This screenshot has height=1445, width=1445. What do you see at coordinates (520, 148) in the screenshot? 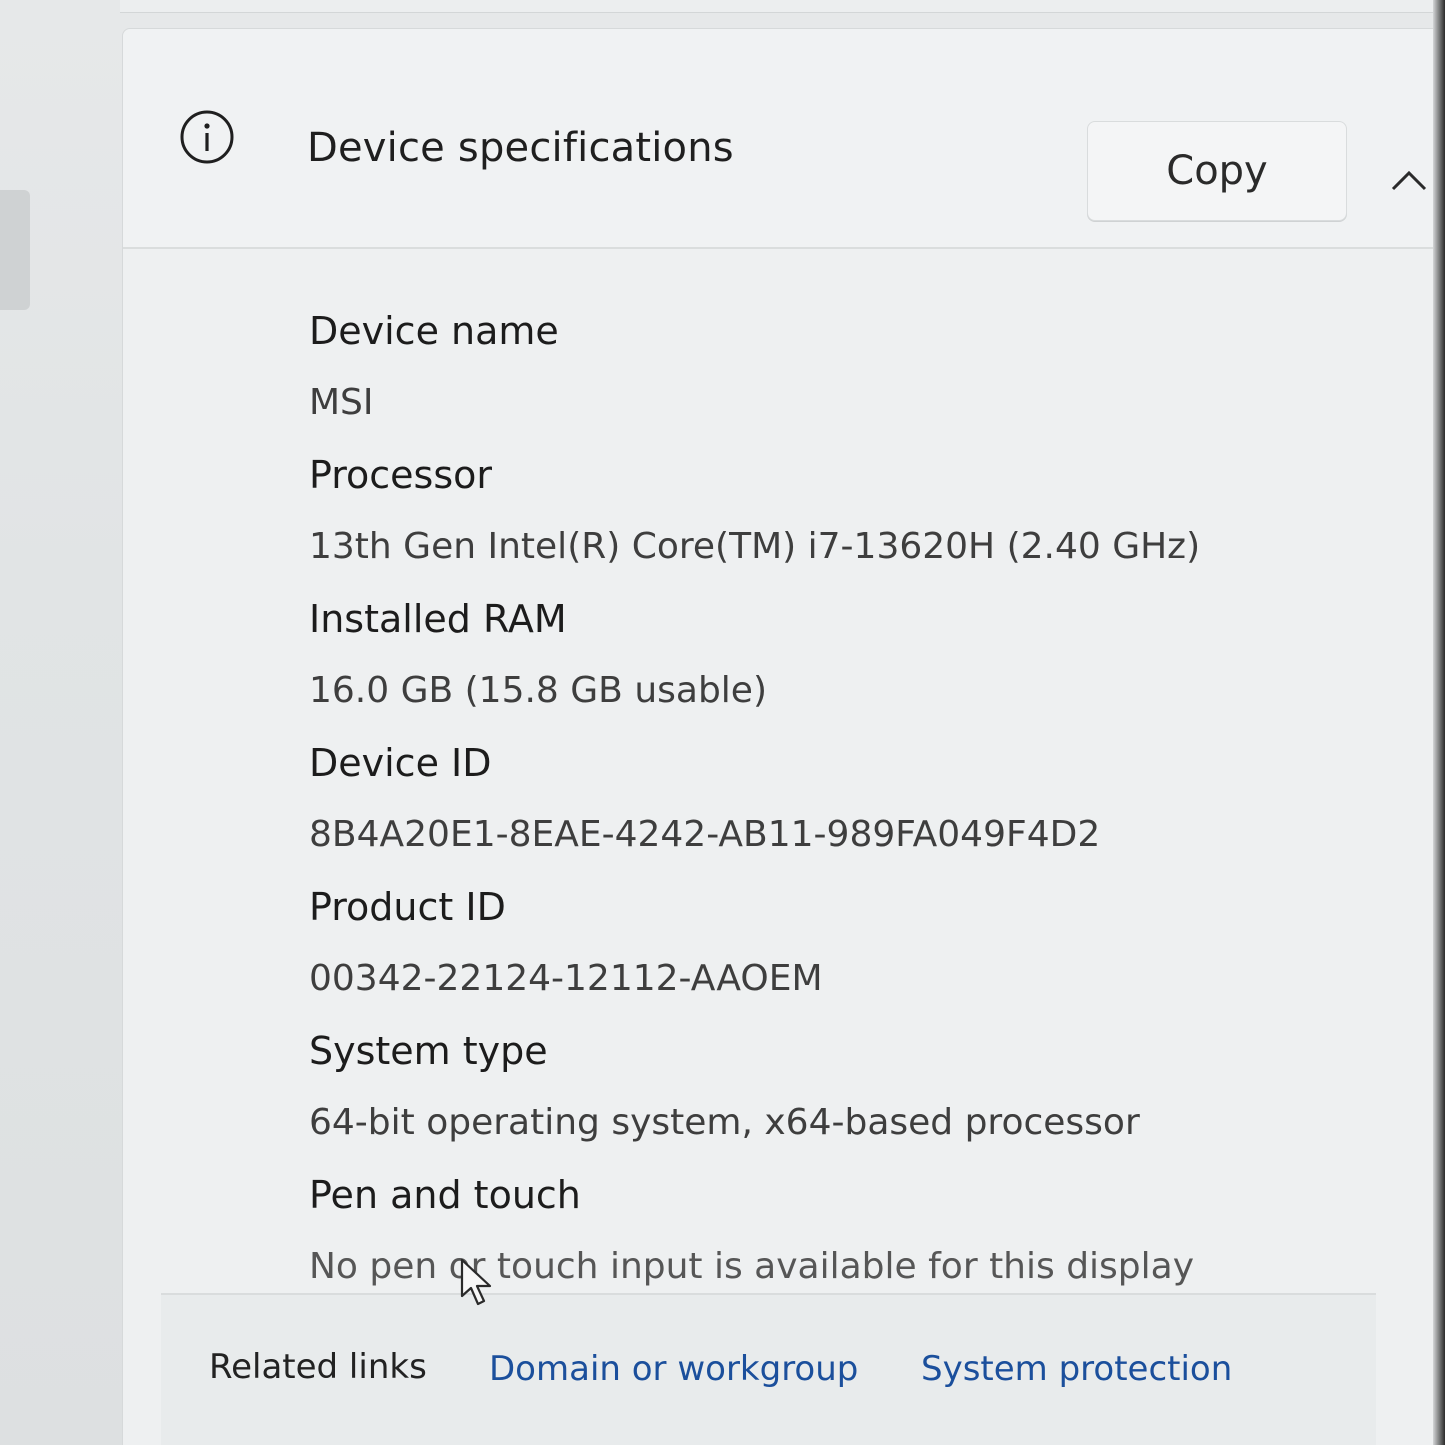
I see `section-title: Device specifications` at bounding box center [520, 148].